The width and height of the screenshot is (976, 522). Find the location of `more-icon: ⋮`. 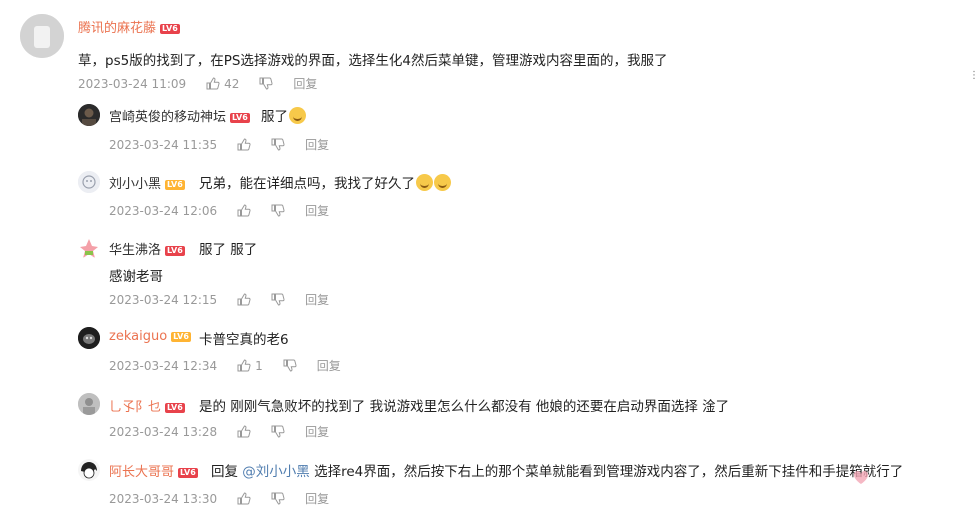

more-icon: ⋮ is located at coordinates (972, 76).